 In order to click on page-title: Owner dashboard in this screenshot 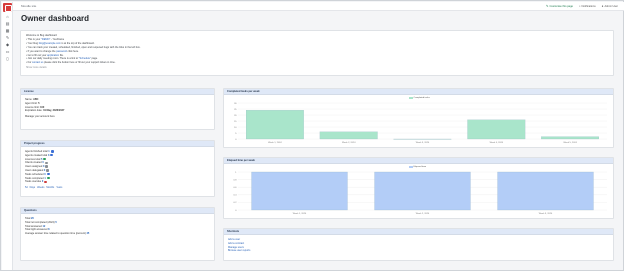, I will do `click(55, 18)`.